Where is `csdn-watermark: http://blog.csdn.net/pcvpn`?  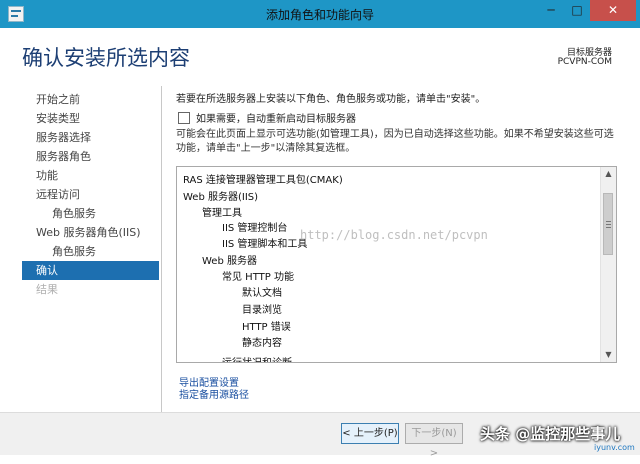 csdn-watermark: http://blog.csdn.net/pcvpn is located at coordinates (394, 235).